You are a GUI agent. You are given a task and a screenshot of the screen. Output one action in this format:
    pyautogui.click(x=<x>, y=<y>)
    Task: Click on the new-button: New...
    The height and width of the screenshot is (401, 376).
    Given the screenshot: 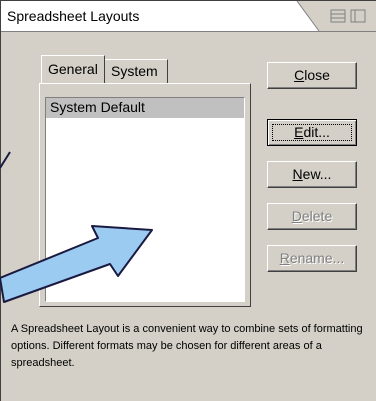 What is the action you would take?
    pyautogui.click(x=312, y=174)
    